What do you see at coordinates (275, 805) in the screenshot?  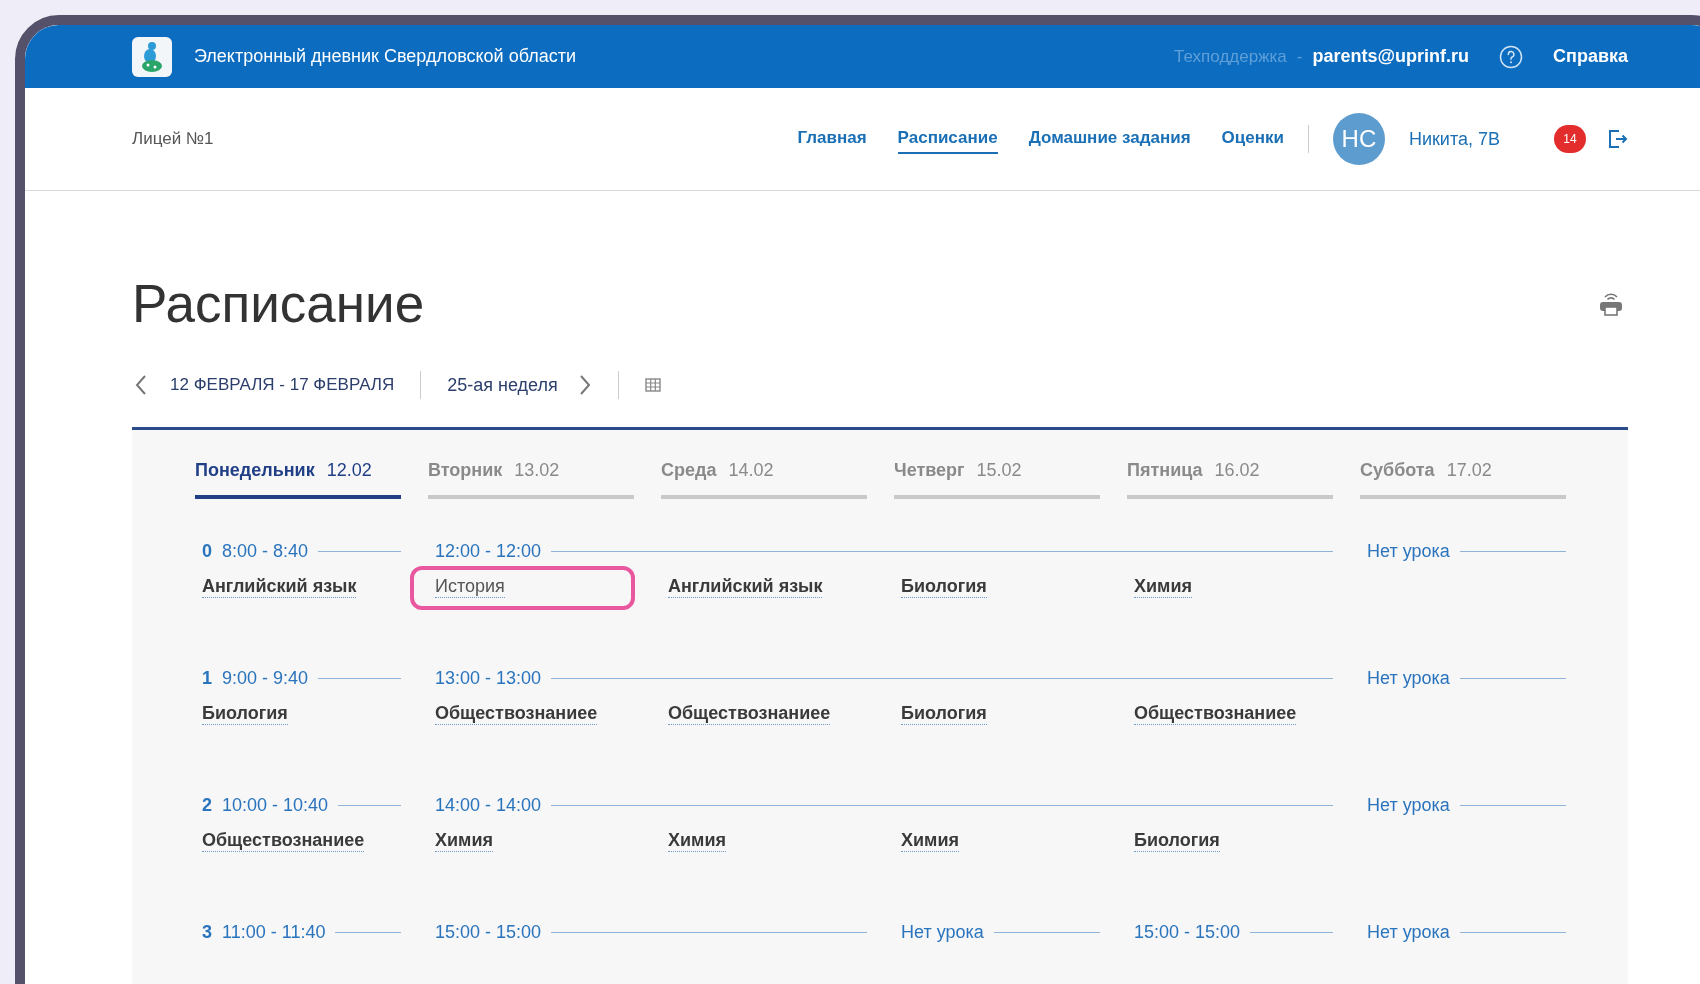 I see `lesson-time: 10:00 - 10:40` at bounding box center [275, 805].